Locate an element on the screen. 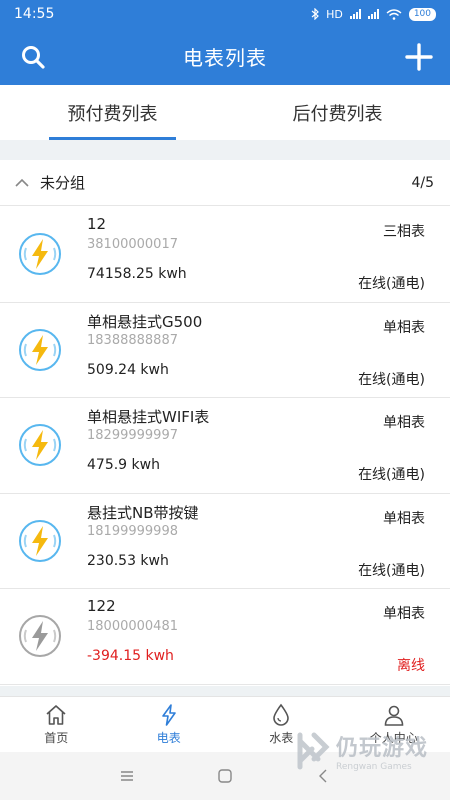 Image resolution: width=450 pixels, height=800 pixels. meter-reading: 475.9 kwh is located at coordinates (123, 465).